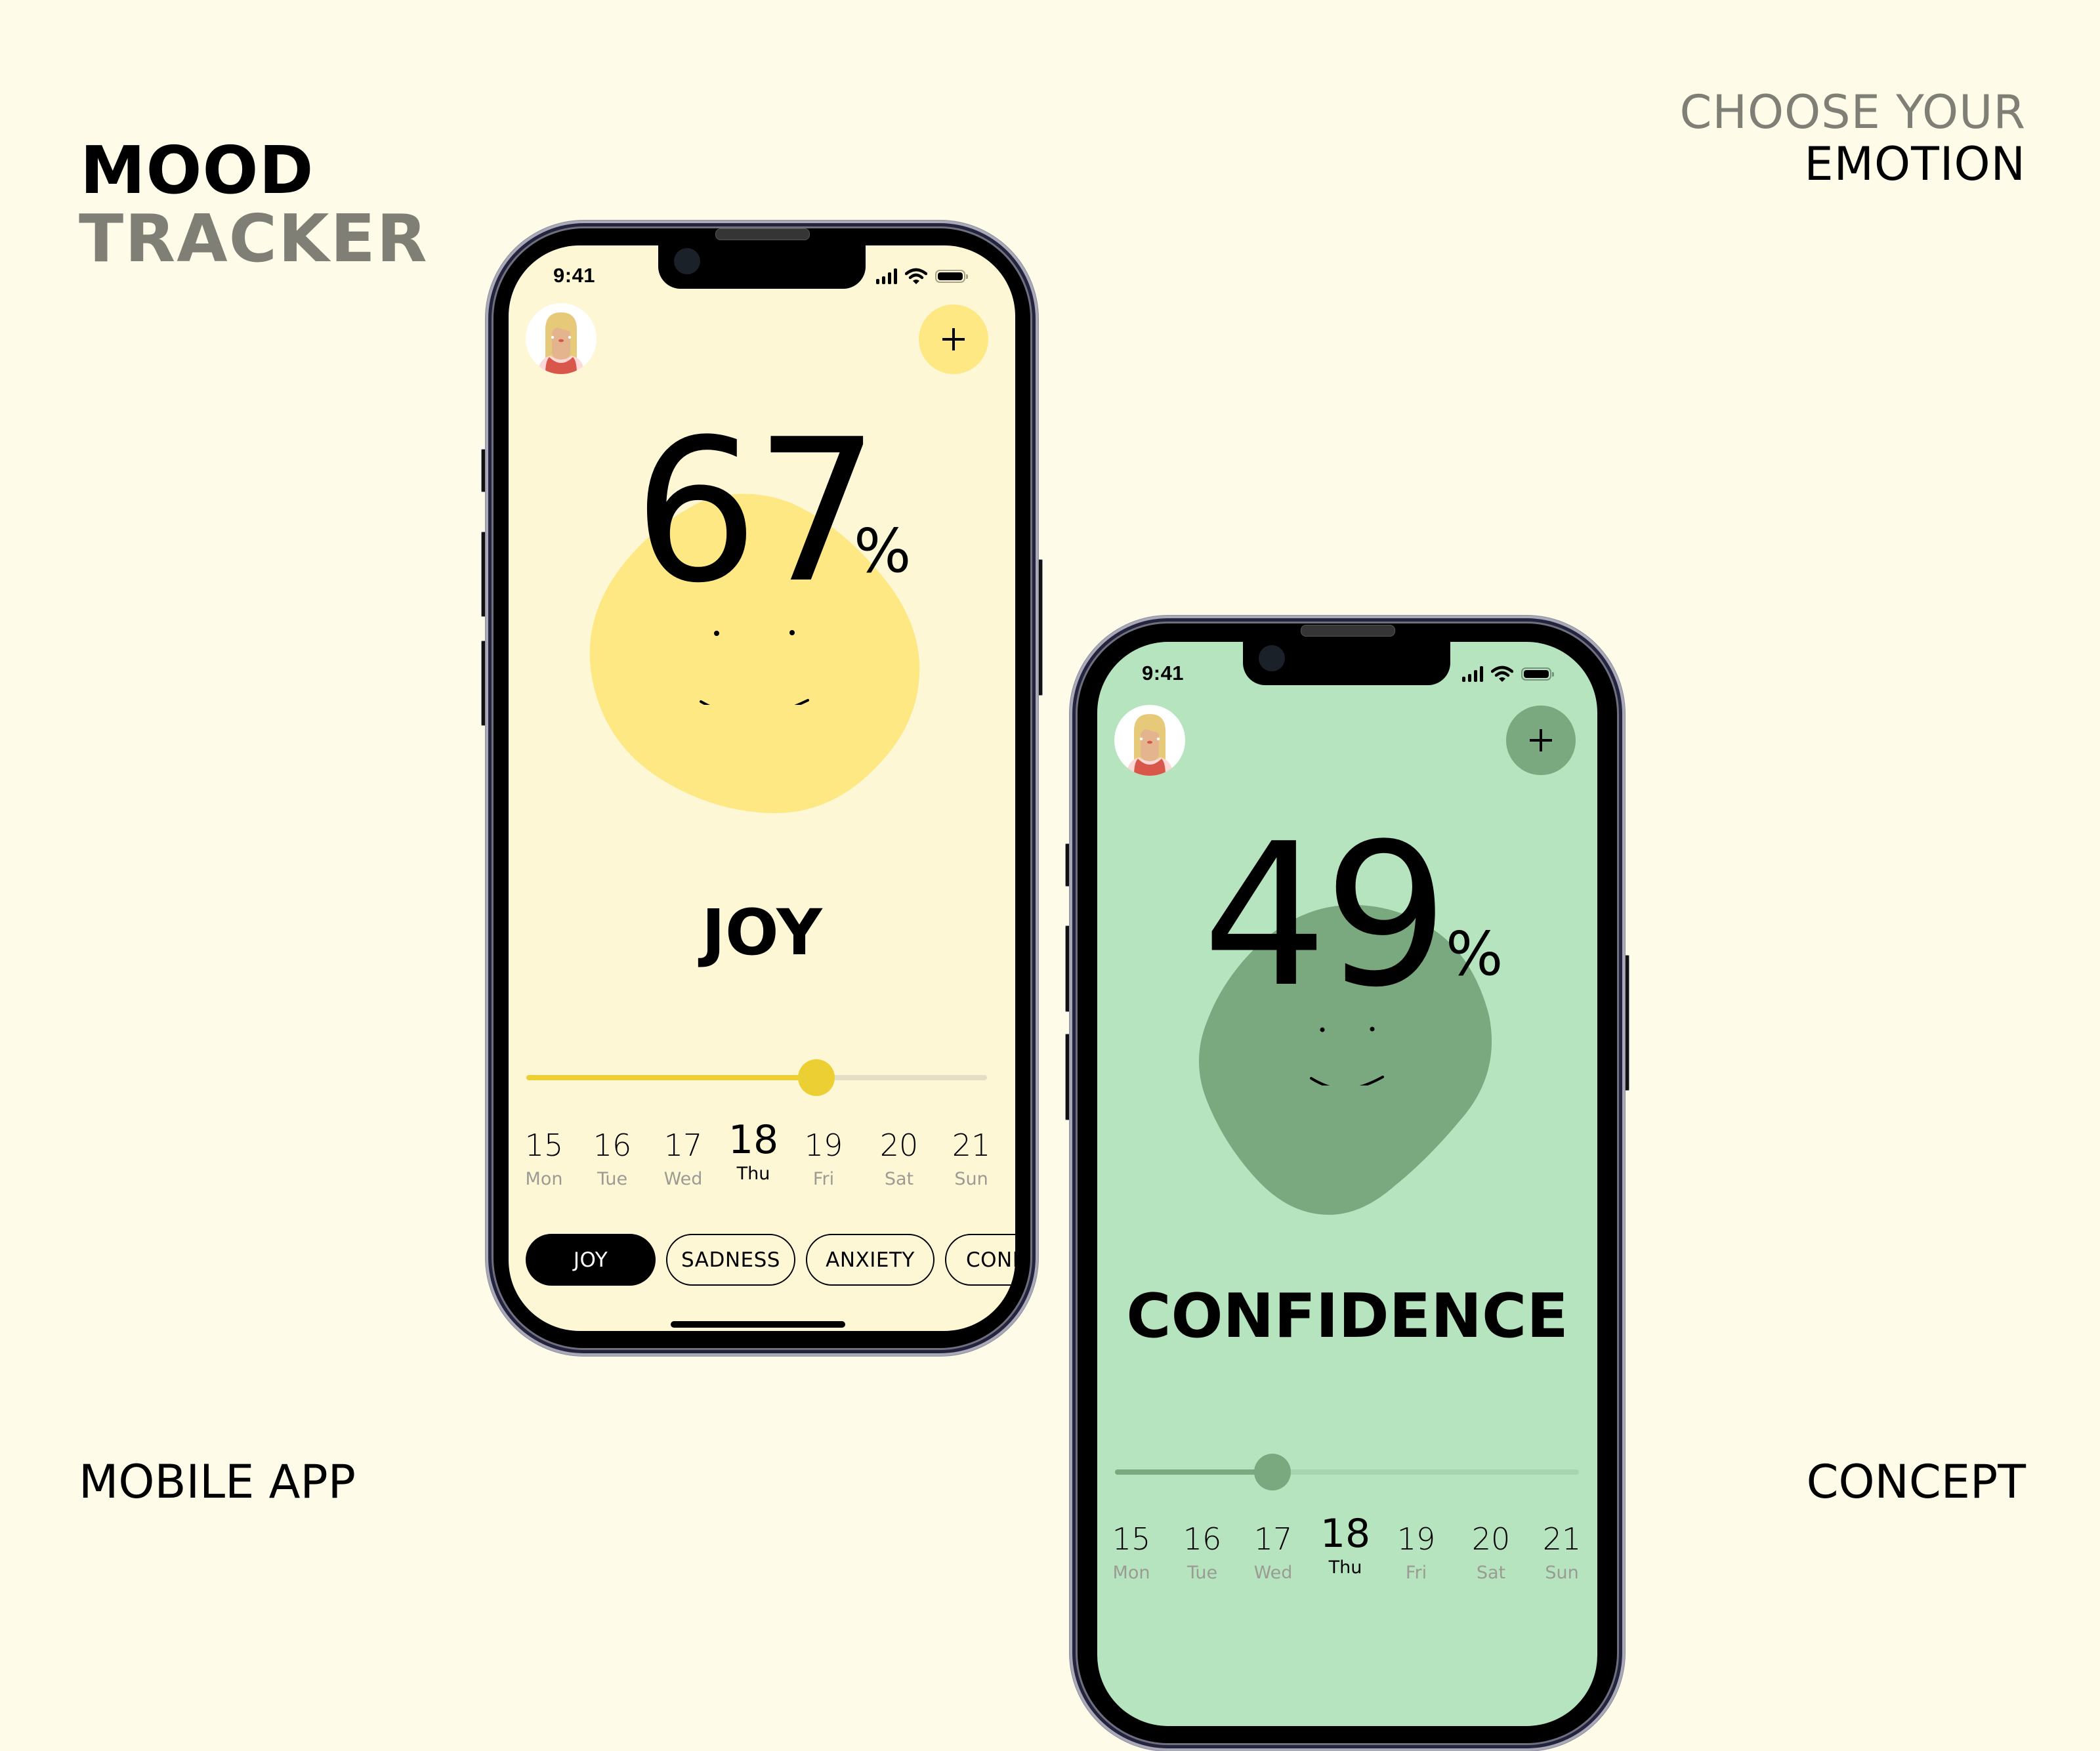 The image size is (2100, 1751). What do you see at coordinates (762, 932) in the screenshot?
I see `emotion-label: JOY` at bounding box center [762, 932].